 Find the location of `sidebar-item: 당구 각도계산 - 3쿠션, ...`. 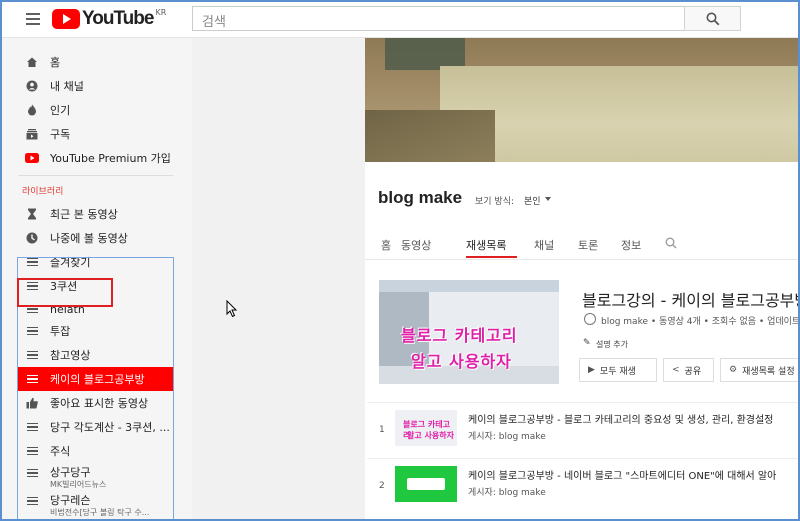

sidebar-item: 당구 각도계산 - 3쿠션, ... is located at coordinates (96, 427).